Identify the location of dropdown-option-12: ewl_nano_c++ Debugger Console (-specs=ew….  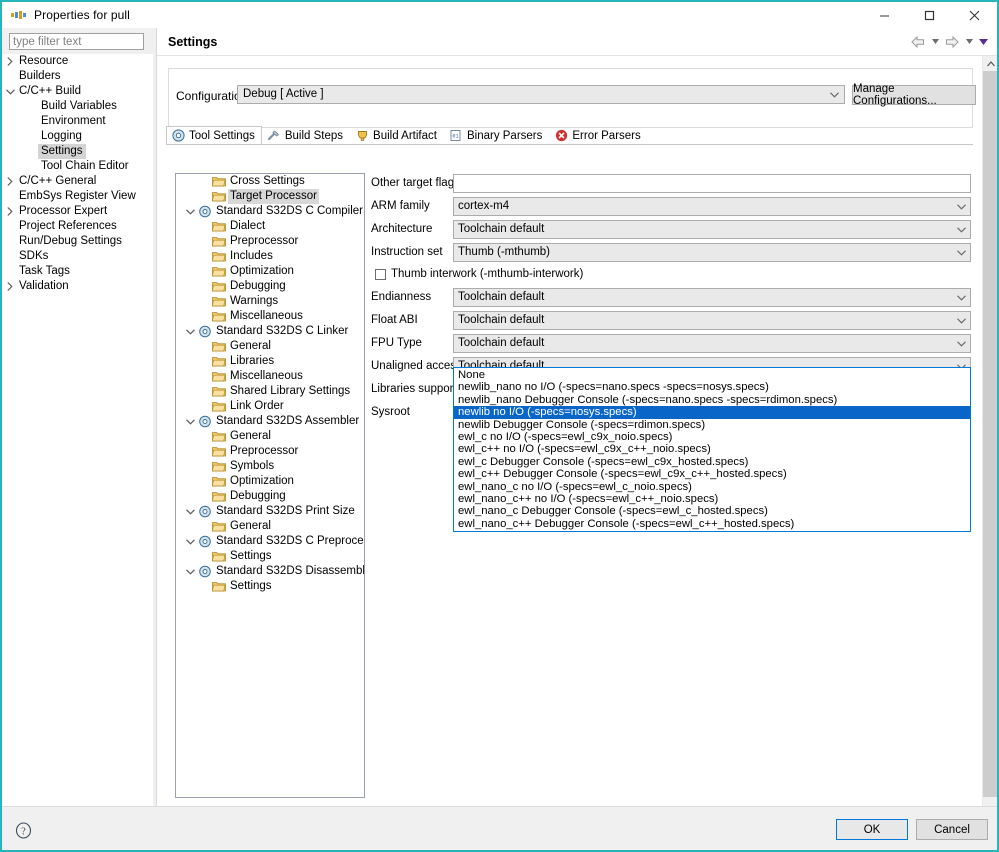
(712, 524).